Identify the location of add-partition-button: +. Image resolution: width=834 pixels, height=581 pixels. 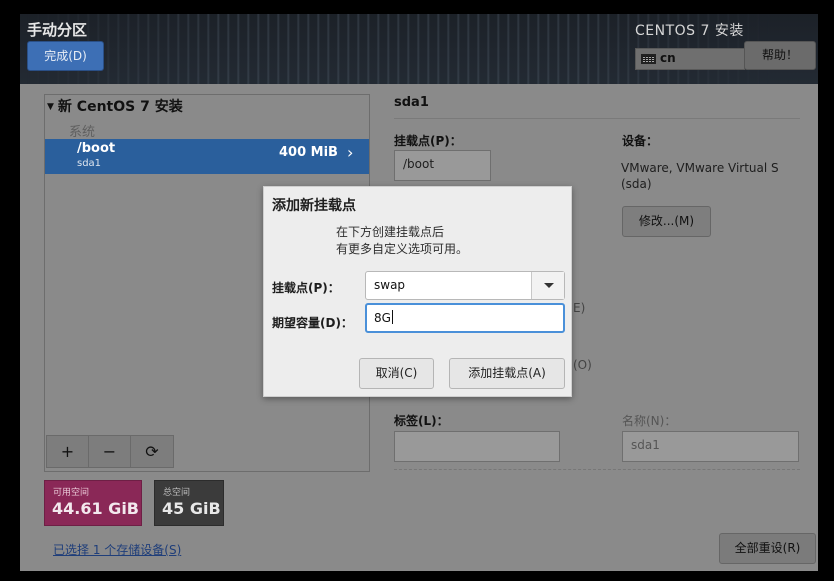
(68, 451).